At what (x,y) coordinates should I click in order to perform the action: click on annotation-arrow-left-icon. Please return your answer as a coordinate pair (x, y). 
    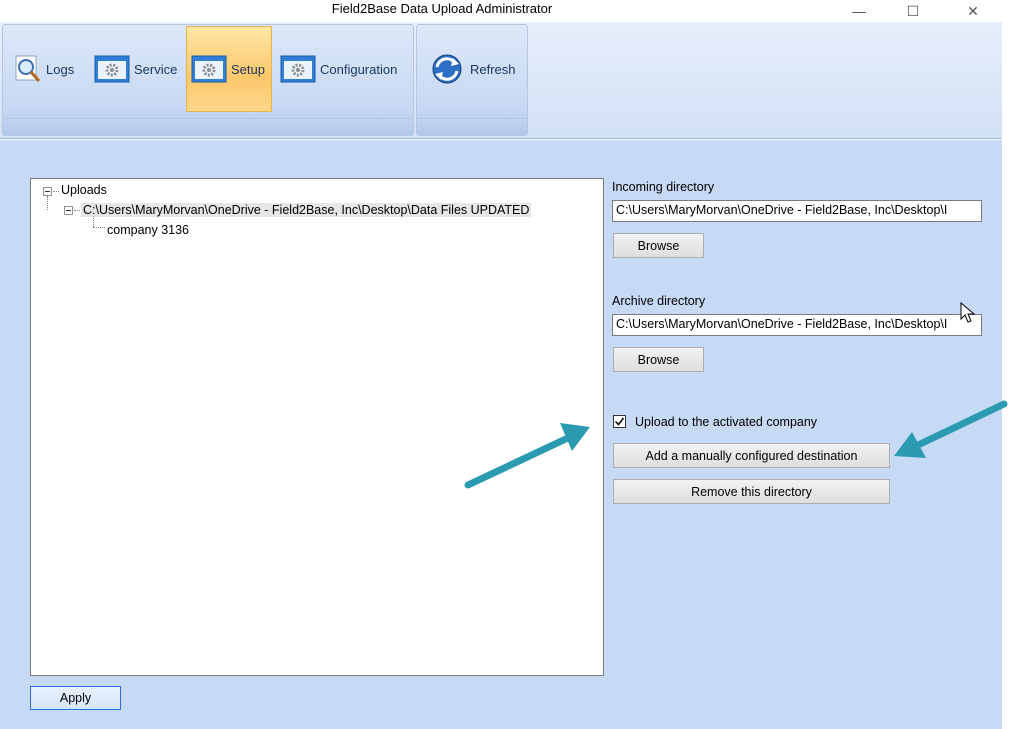
    Looking at the image, I should click on (527, 456).